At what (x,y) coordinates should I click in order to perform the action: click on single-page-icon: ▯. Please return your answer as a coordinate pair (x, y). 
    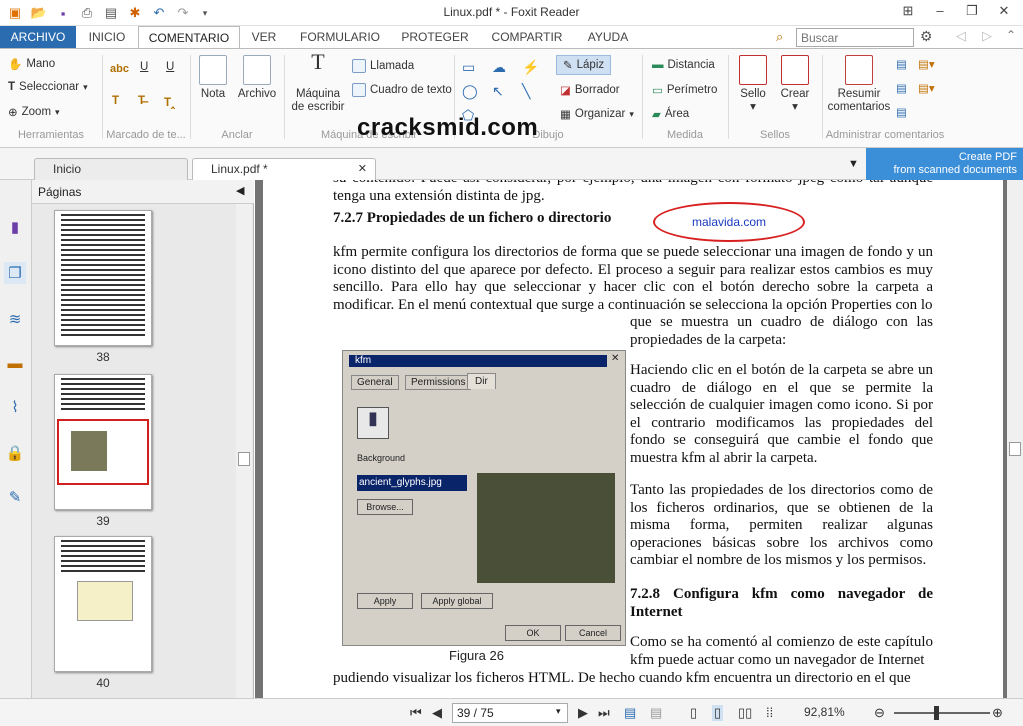
    Looking at the image, I should click on (693, 713).